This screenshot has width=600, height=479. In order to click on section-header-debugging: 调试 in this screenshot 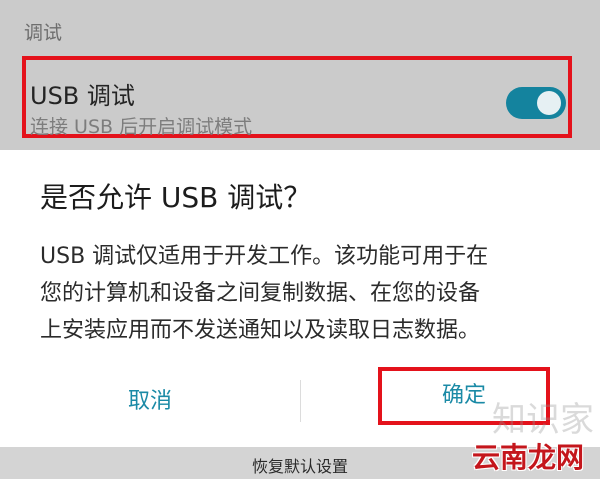, I will do `click(43, 33)`.